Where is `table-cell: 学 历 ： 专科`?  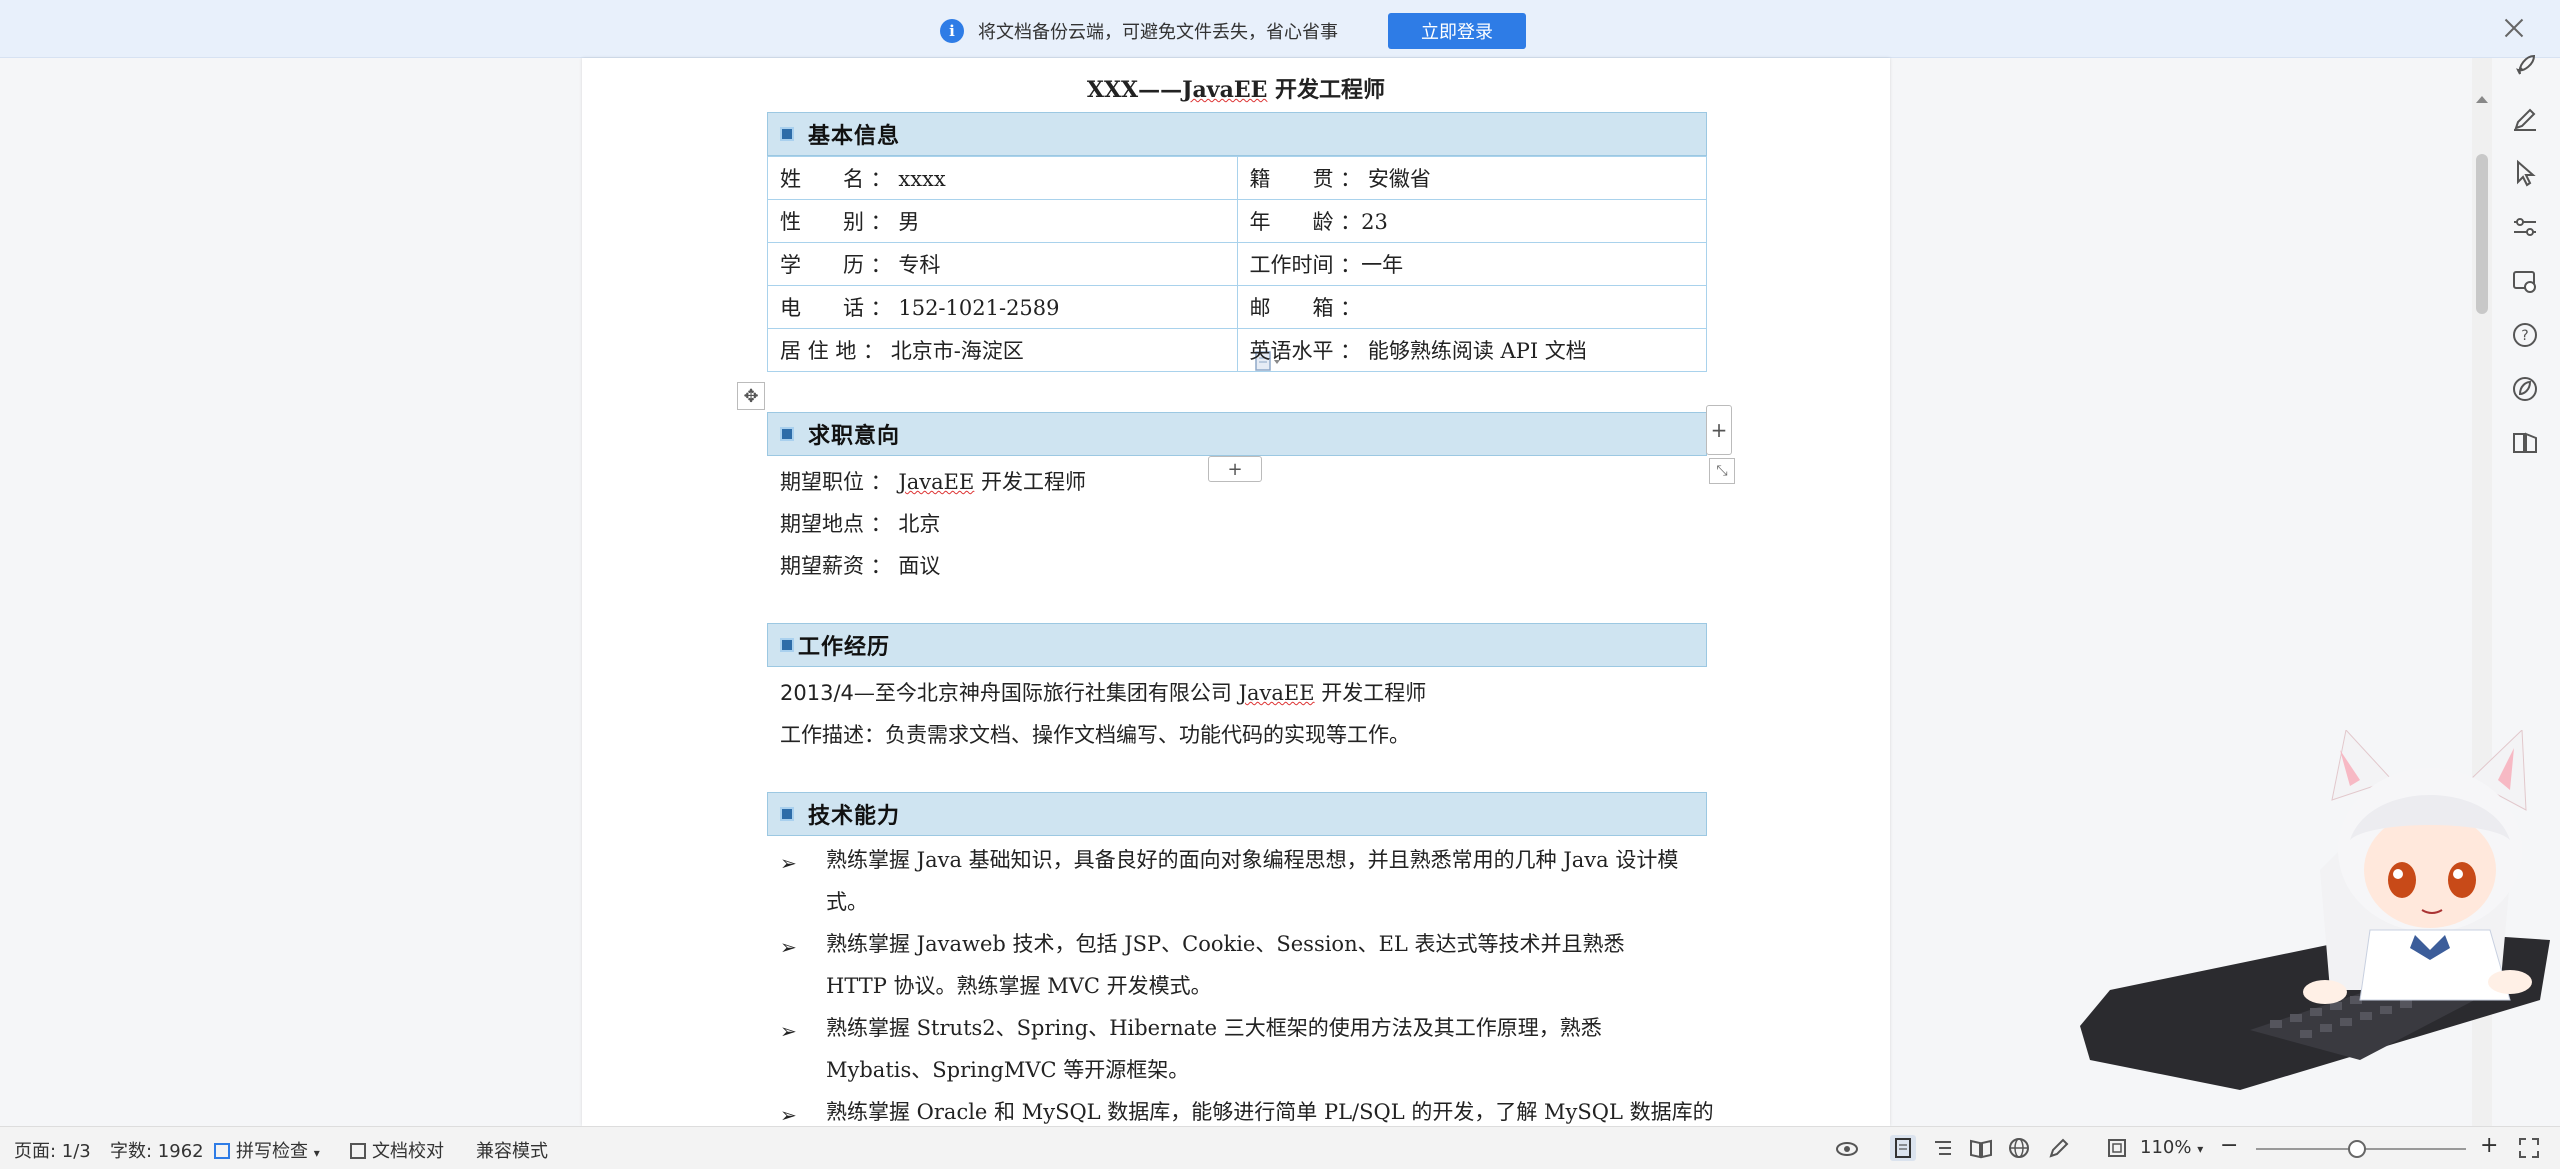
table-cell: 学 历 ： 专科 is located at coordinates (1002, 264).